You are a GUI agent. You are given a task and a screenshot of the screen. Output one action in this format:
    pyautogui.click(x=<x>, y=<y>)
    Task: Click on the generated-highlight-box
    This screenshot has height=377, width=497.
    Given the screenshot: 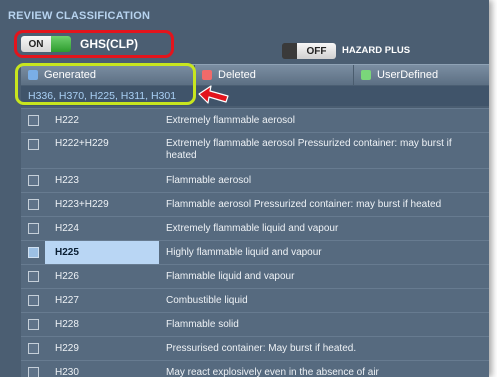 What is the action you would take?
    pyautogui.click(x=105, y=84)
    